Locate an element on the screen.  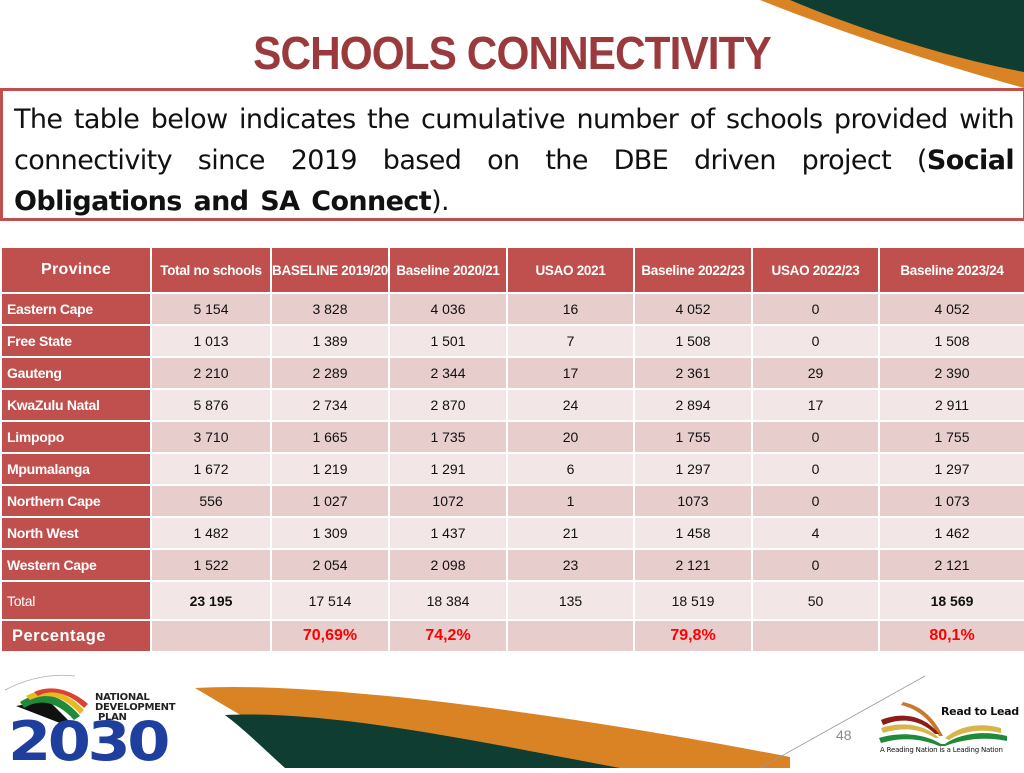
percentage-label: Percentage is located at coordinates (76, 636).